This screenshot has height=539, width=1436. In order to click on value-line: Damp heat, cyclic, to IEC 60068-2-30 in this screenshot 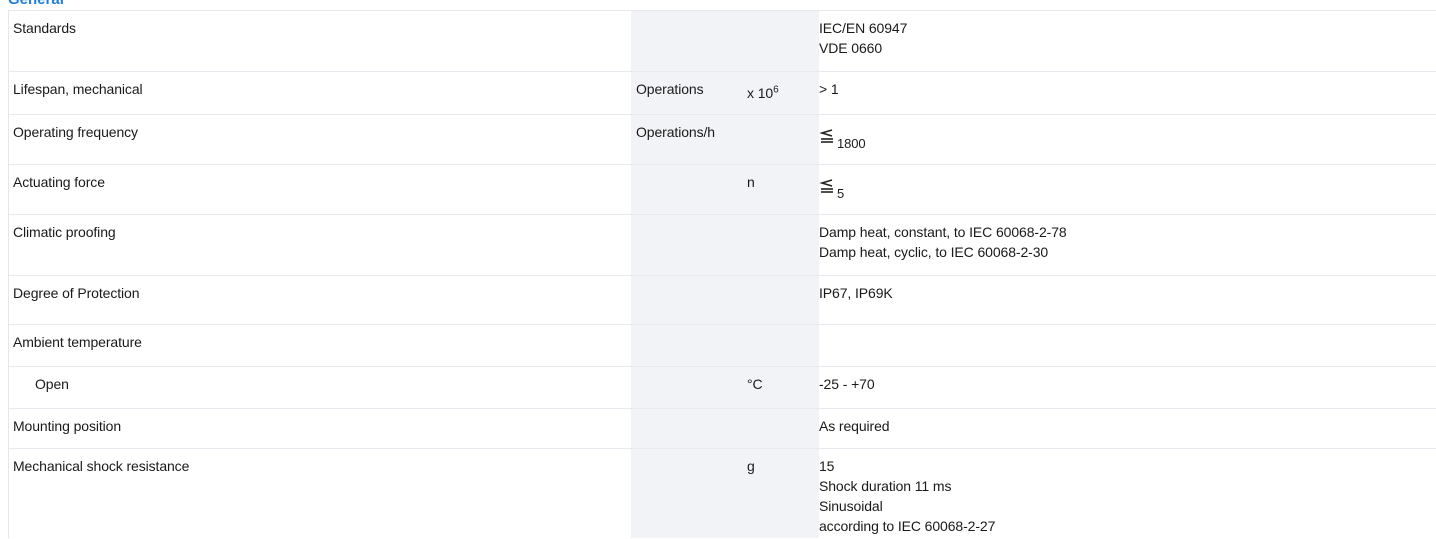, I will do `click(934, 252)`.